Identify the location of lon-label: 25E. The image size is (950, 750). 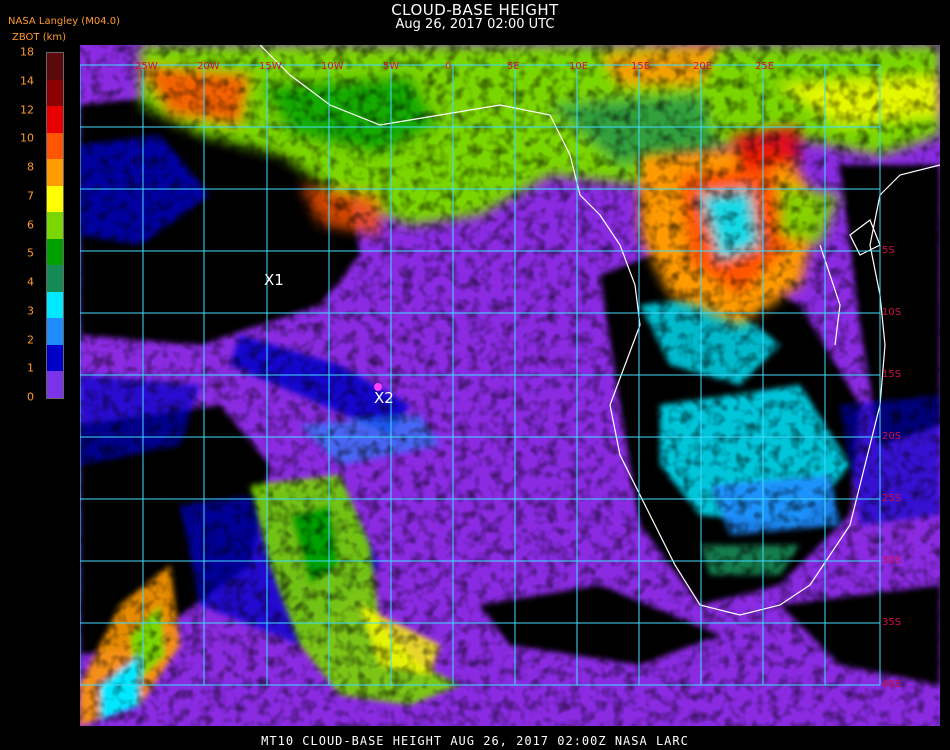
(764, 66).